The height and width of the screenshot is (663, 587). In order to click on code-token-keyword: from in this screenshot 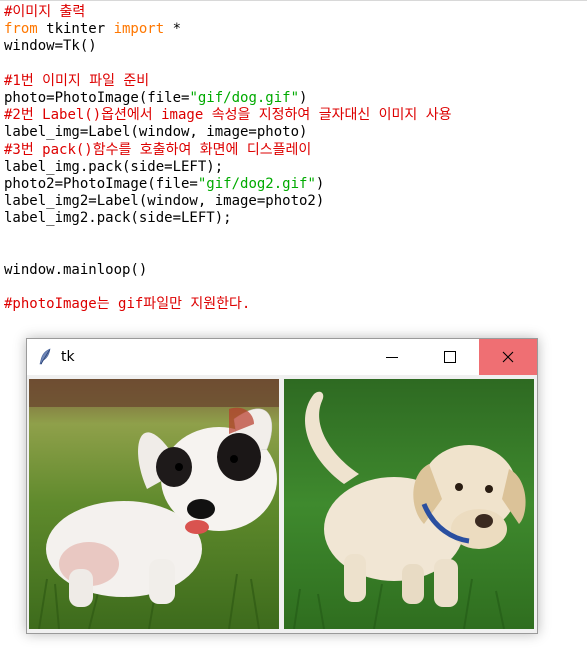, I will do `click(21, 29)`.